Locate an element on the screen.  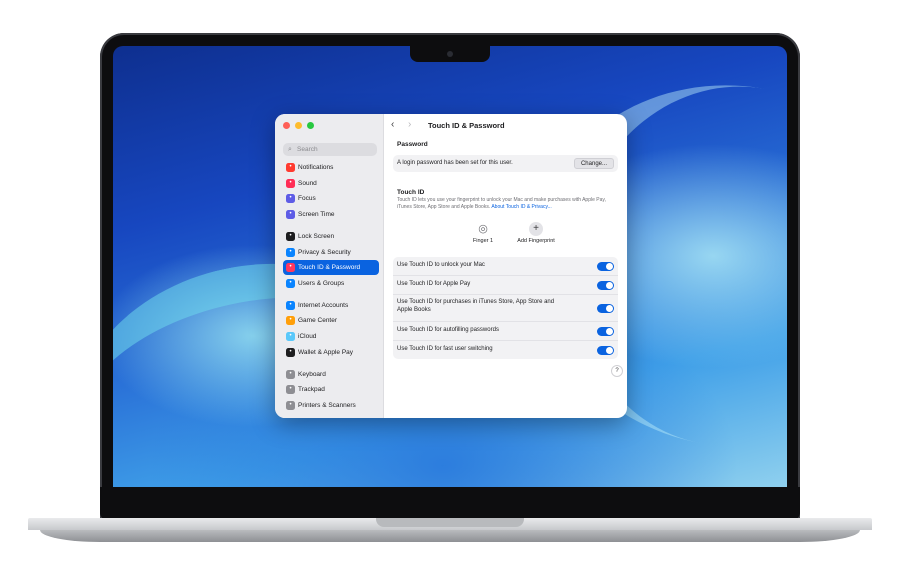
moon-icon: • is located at coordinates (290, 198).